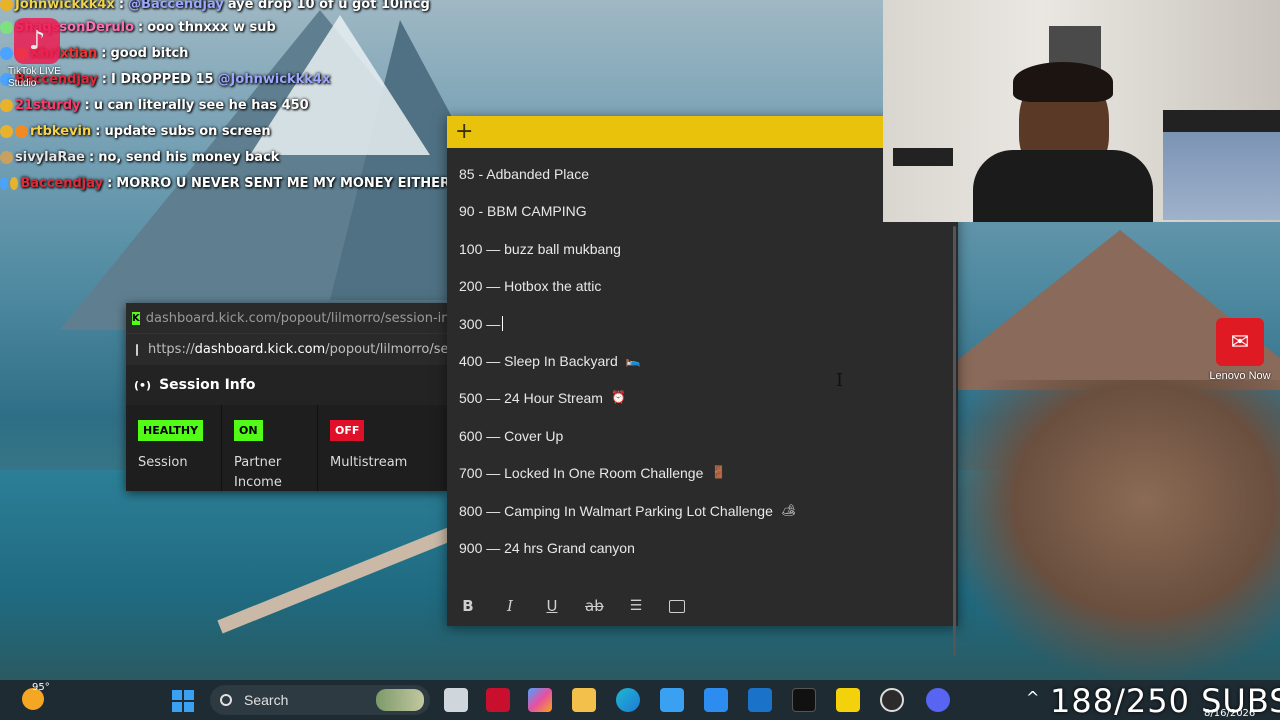 This screenshot has width=1280, height=720. What do you see at coordinates (226, 700) in the screenshot?
I see `search-icon` at bounding box center [226, 700].